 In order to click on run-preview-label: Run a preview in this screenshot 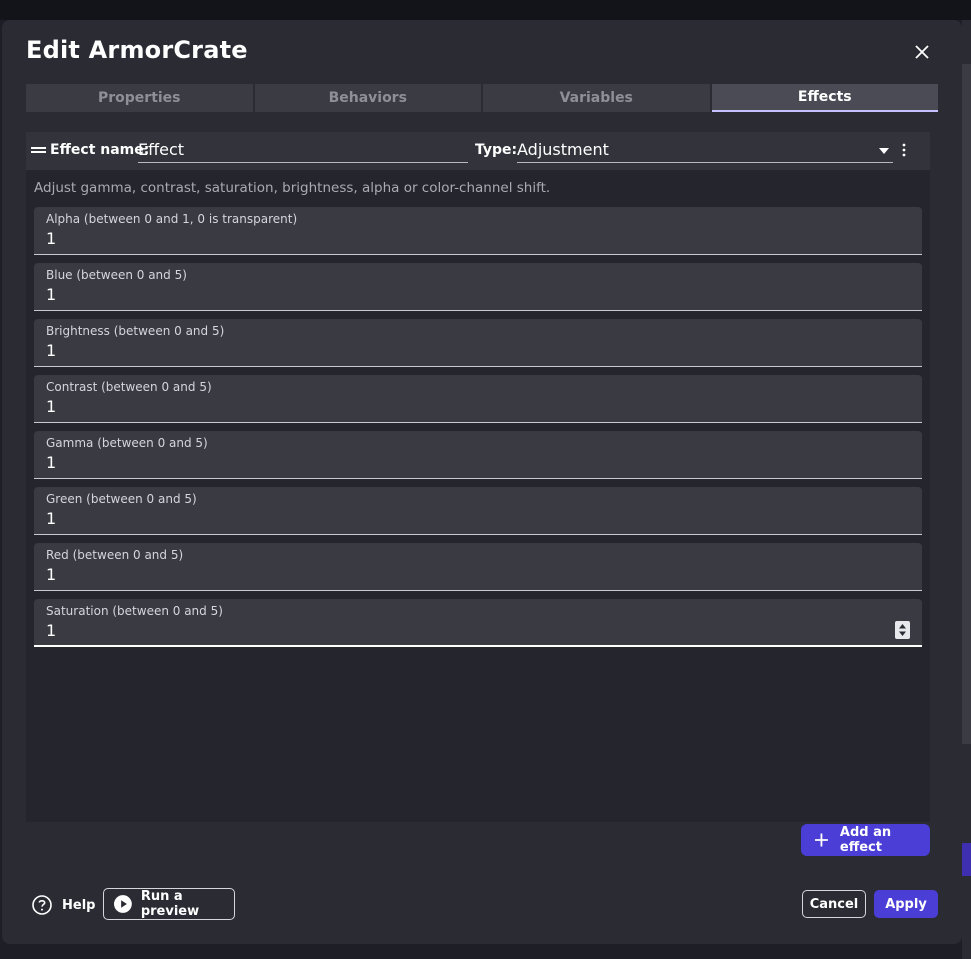, I will do `click(170, 904)`.